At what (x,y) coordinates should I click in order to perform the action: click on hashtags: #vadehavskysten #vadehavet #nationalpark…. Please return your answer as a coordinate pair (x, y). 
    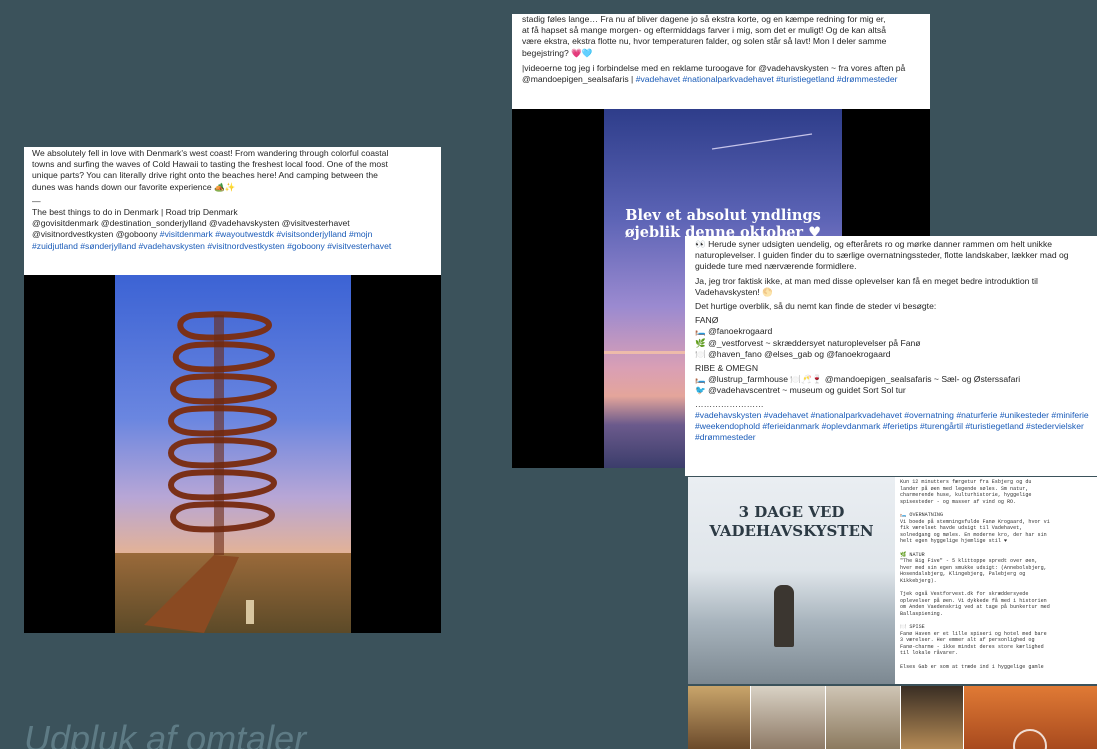
    Looking at the image, I should click on (892, 427).